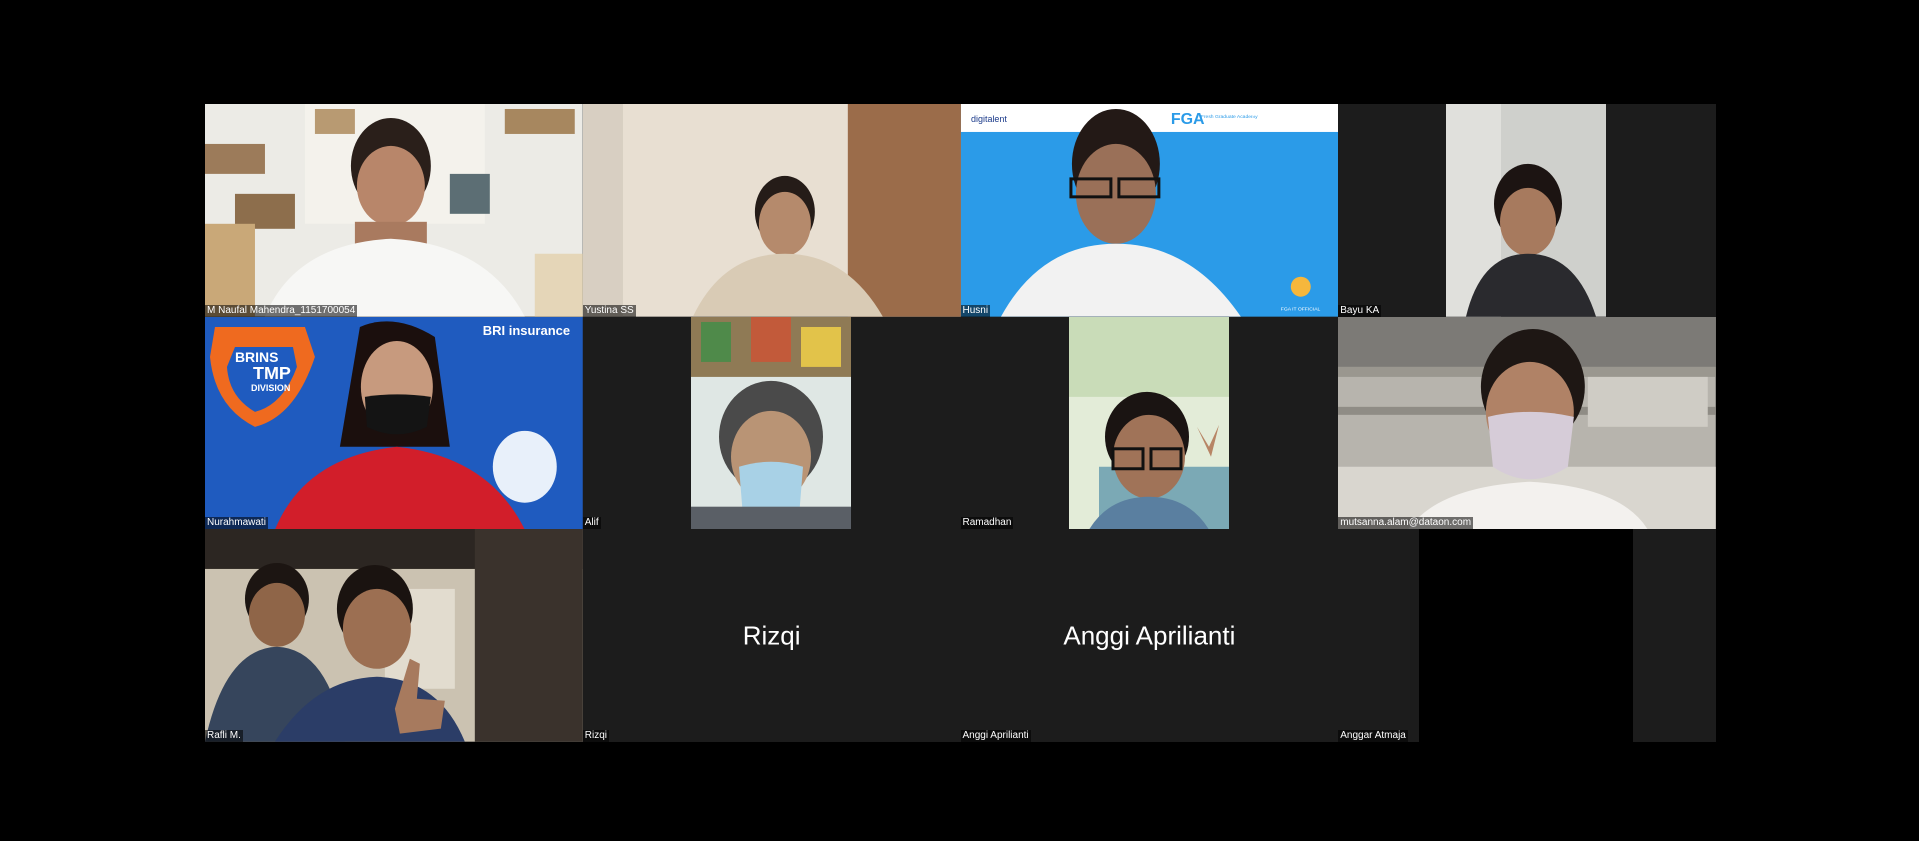 This screenshot has width=1919, height=841. Describe the element at coordinates (987, 523) in the screenshot. I see `participant-name-label: Ramadhan` at that location.